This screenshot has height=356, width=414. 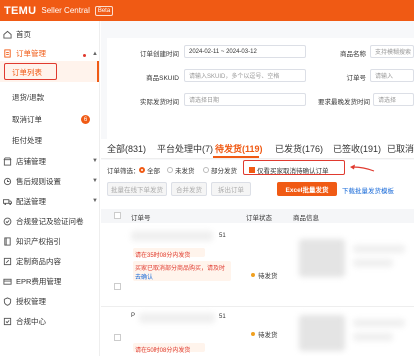 I want to click on book-icon, so click(x=7, y=241).